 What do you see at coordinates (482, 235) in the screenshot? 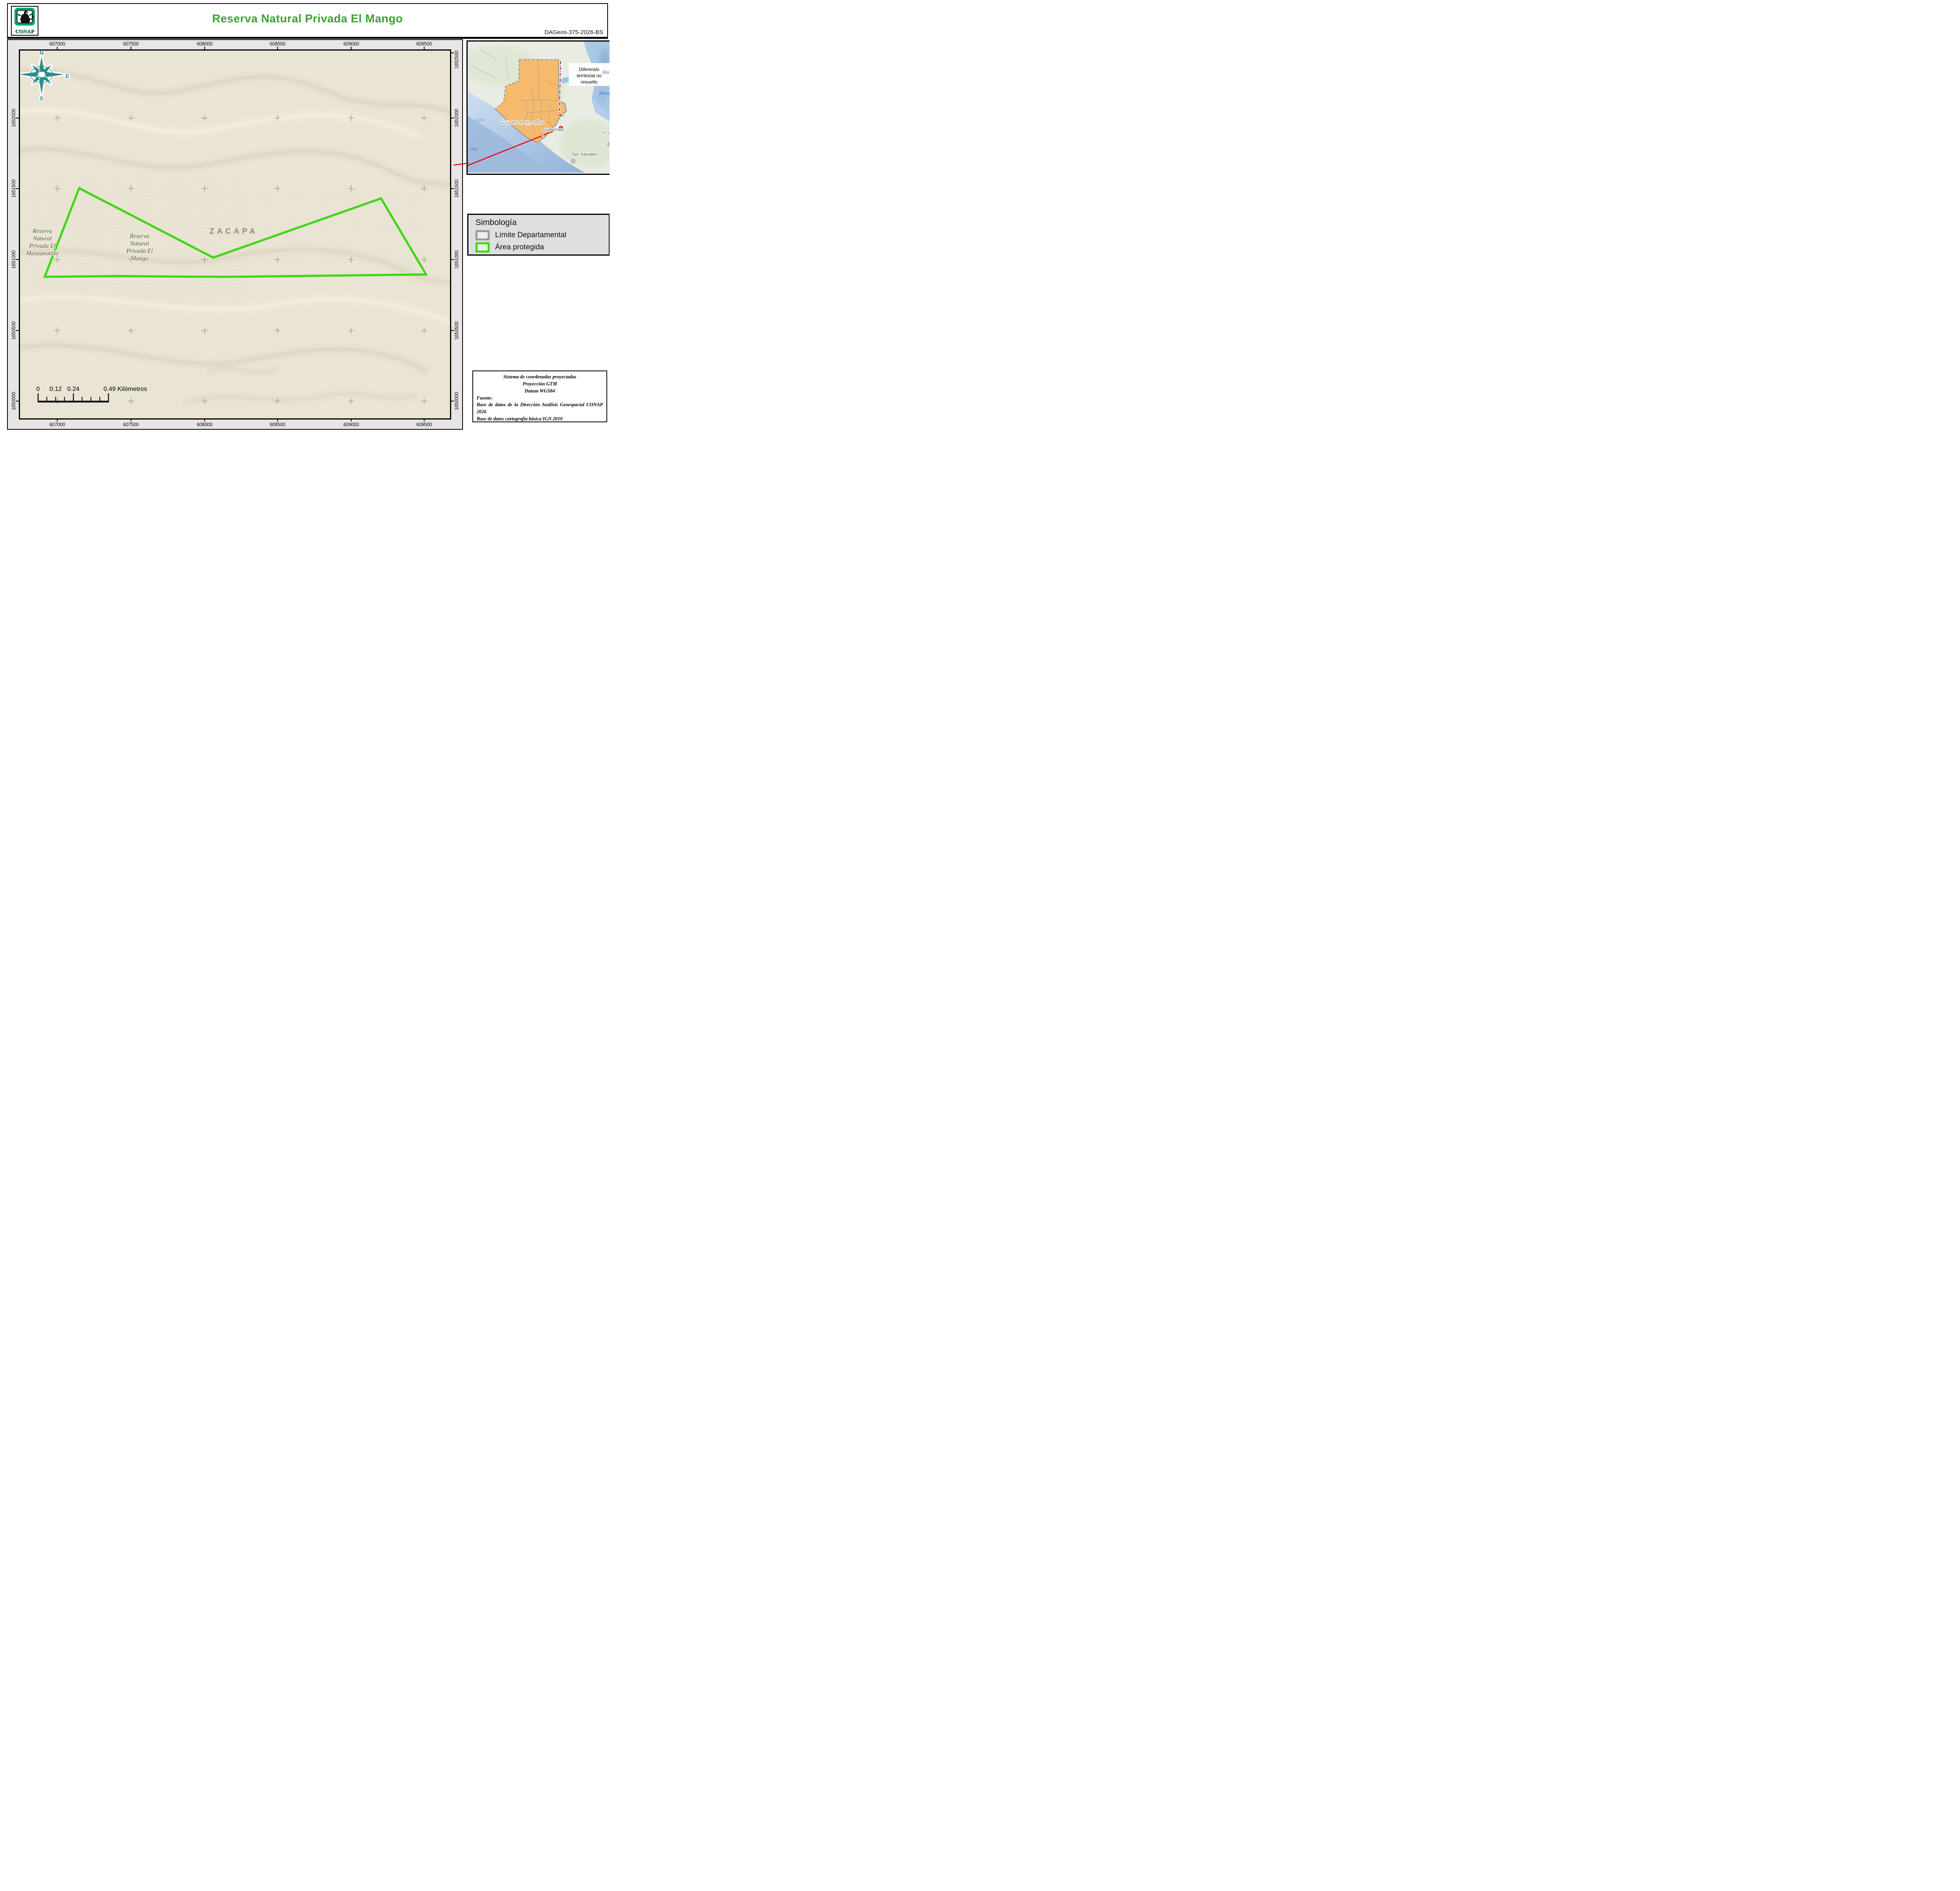
I see `departmental-limit-swatch` at bounding box center [482, 235].